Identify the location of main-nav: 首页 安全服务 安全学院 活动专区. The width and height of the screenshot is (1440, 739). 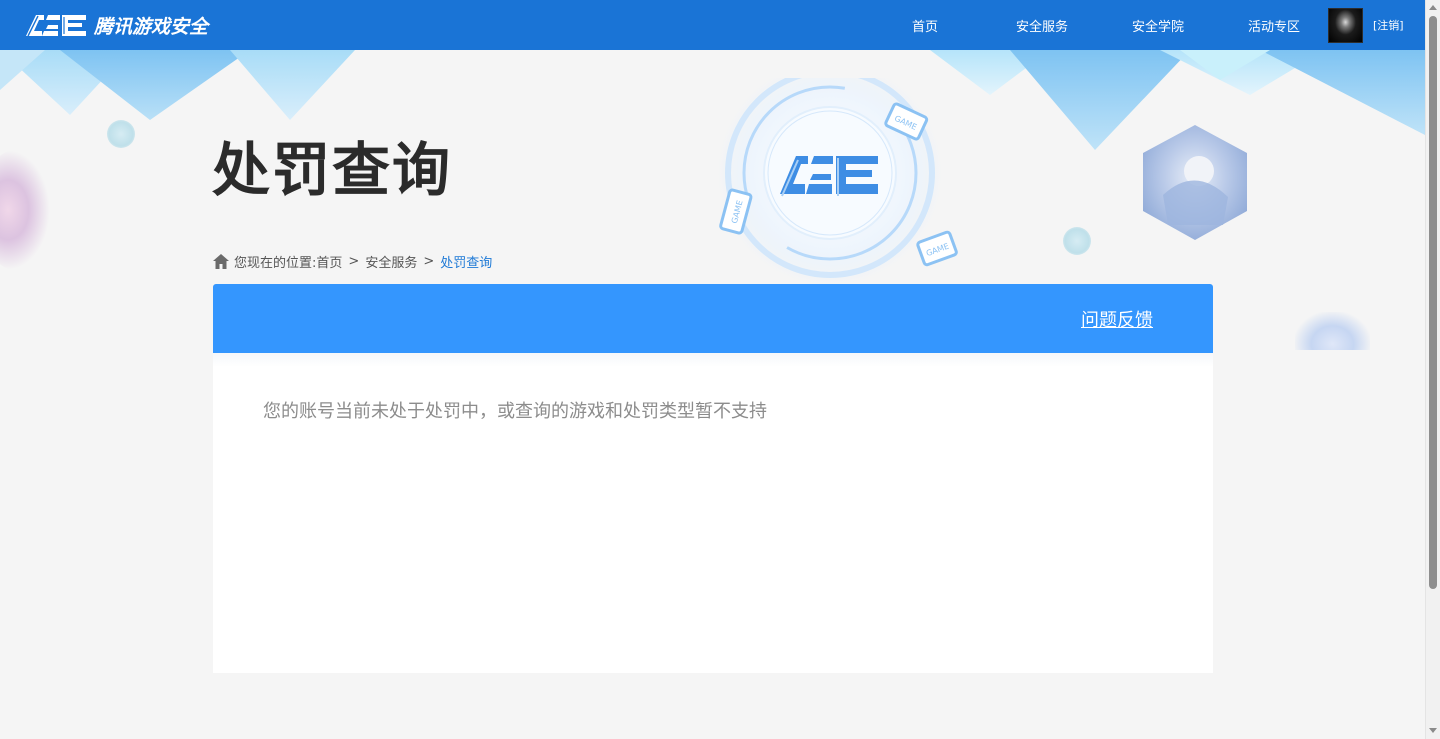
(1111, 25).